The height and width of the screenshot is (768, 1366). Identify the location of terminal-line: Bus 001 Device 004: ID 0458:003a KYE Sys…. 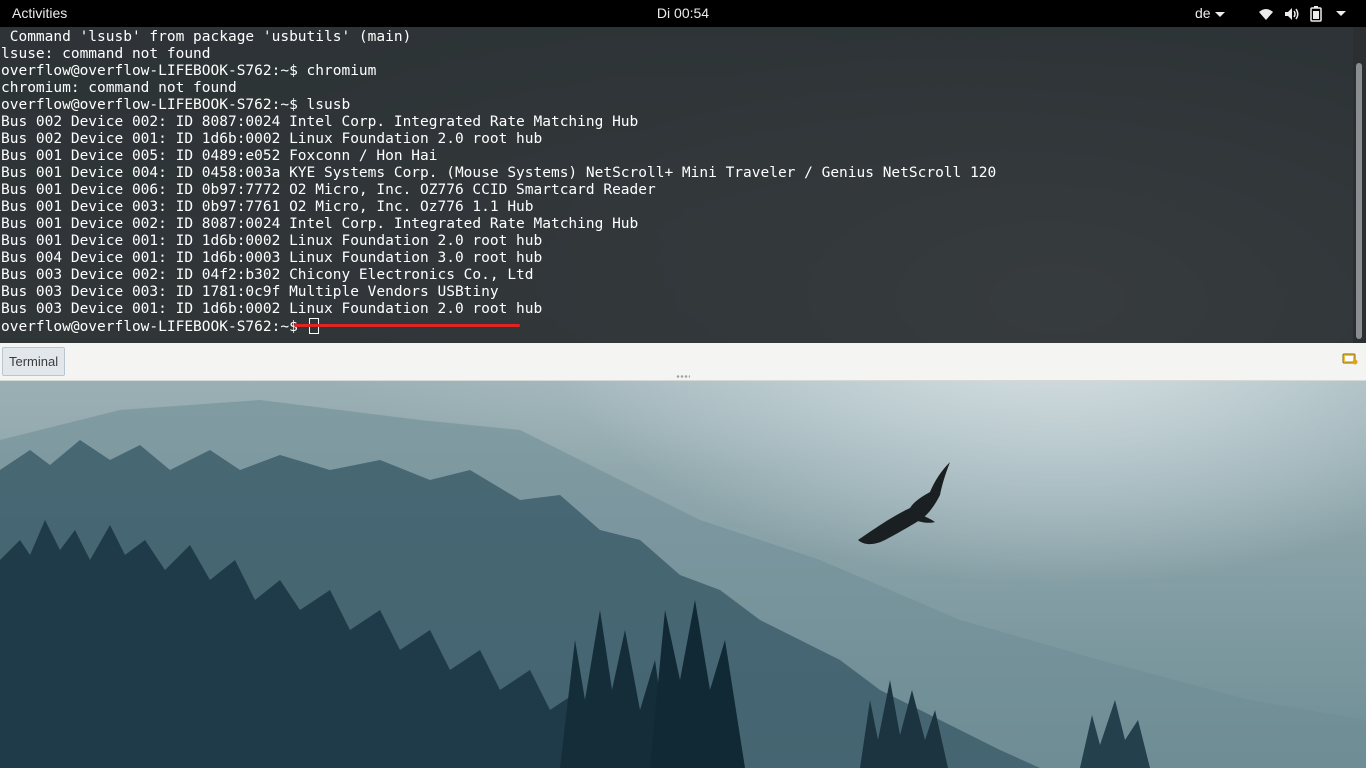
(499, 173).